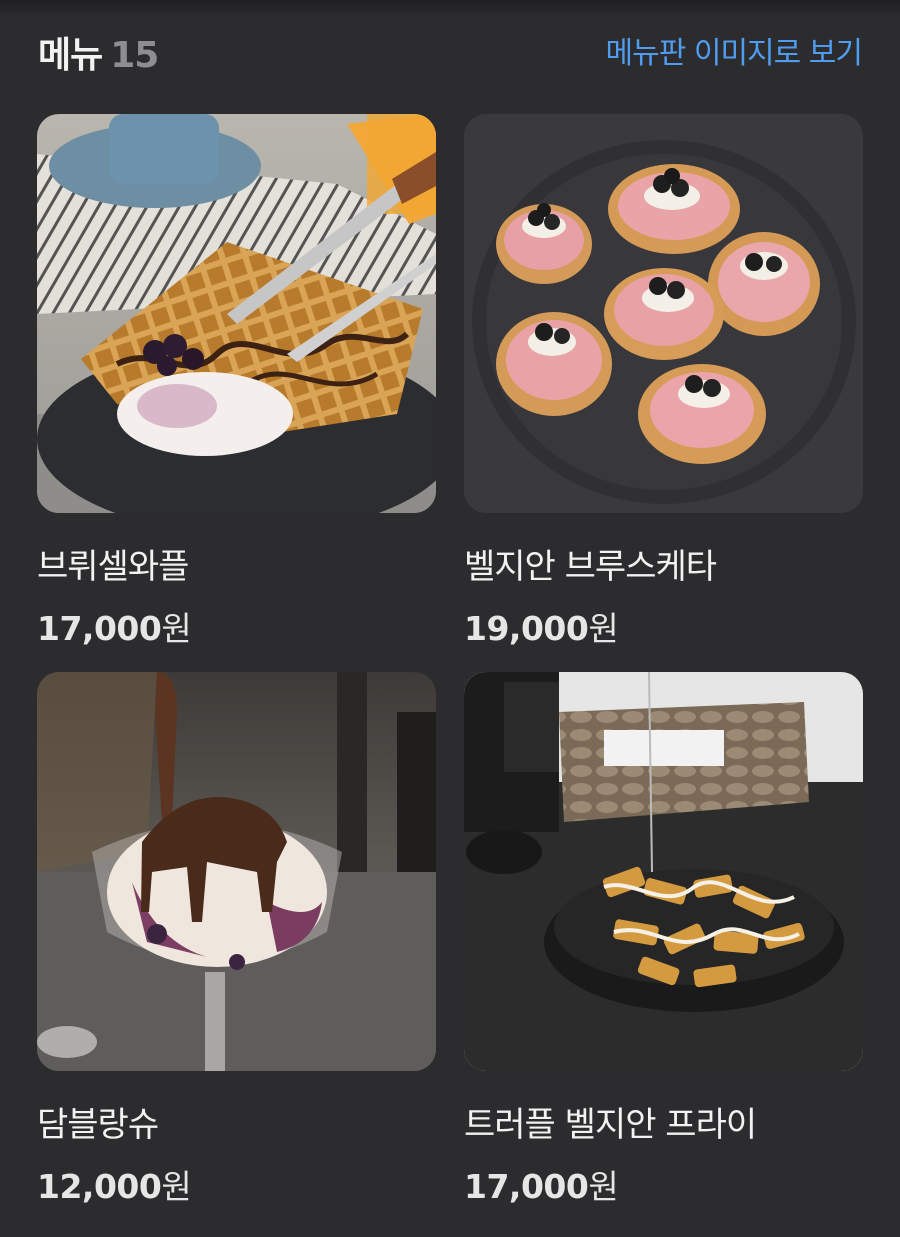 This screenshot has width=900, height=1237. I want to click on price-amount: 12,000, so click(99, 1186).